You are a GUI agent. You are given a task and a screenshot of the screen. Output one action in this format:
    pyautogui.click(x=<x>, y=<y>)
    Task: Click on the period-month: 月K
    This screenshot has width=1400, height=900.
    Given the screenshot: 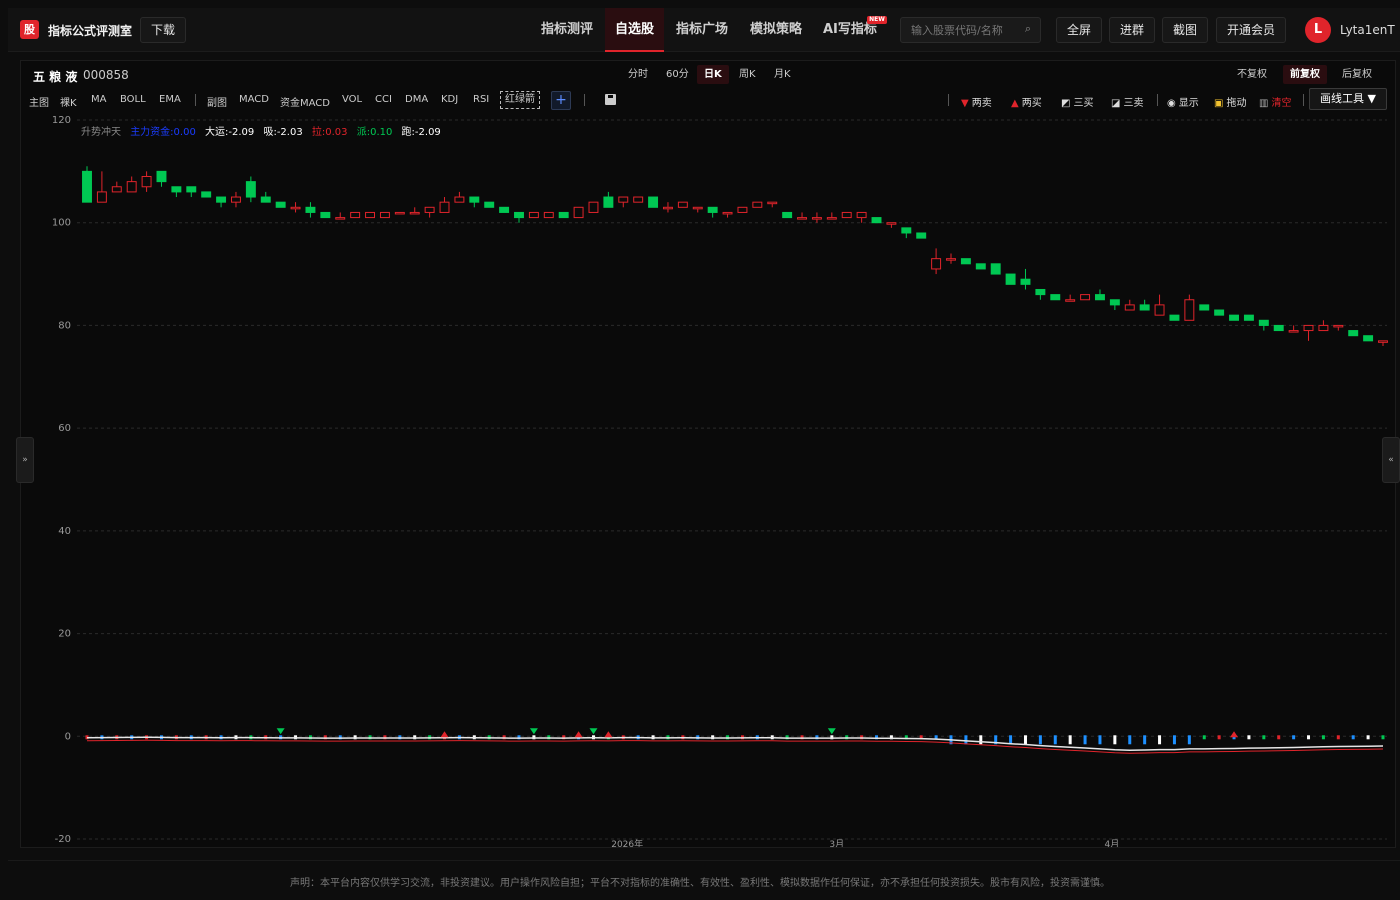 What is the action you would take?
    pyautogui.click(x=782, y=74)
    